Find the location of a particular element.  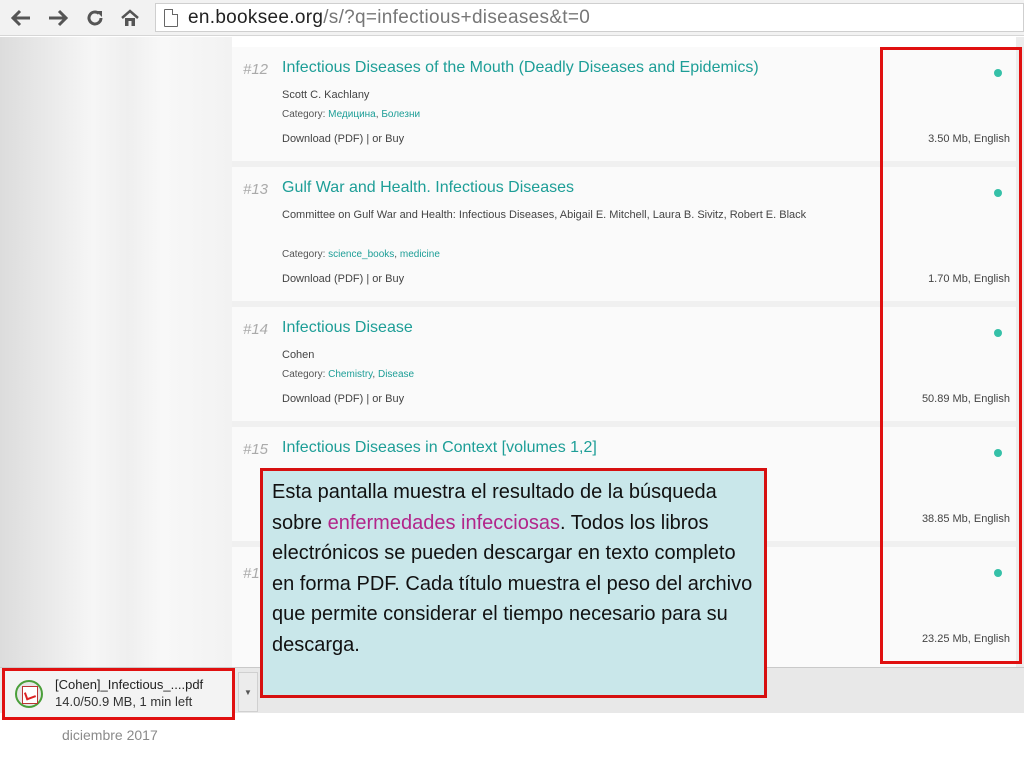

file-size-highlight is located at coordinates (951, 355).